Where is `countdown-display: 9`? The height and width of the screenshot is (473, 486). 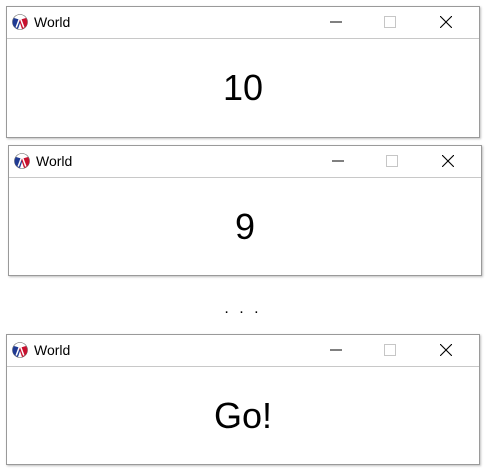 countdown-display: 9 is located at coordinates (245, 226).